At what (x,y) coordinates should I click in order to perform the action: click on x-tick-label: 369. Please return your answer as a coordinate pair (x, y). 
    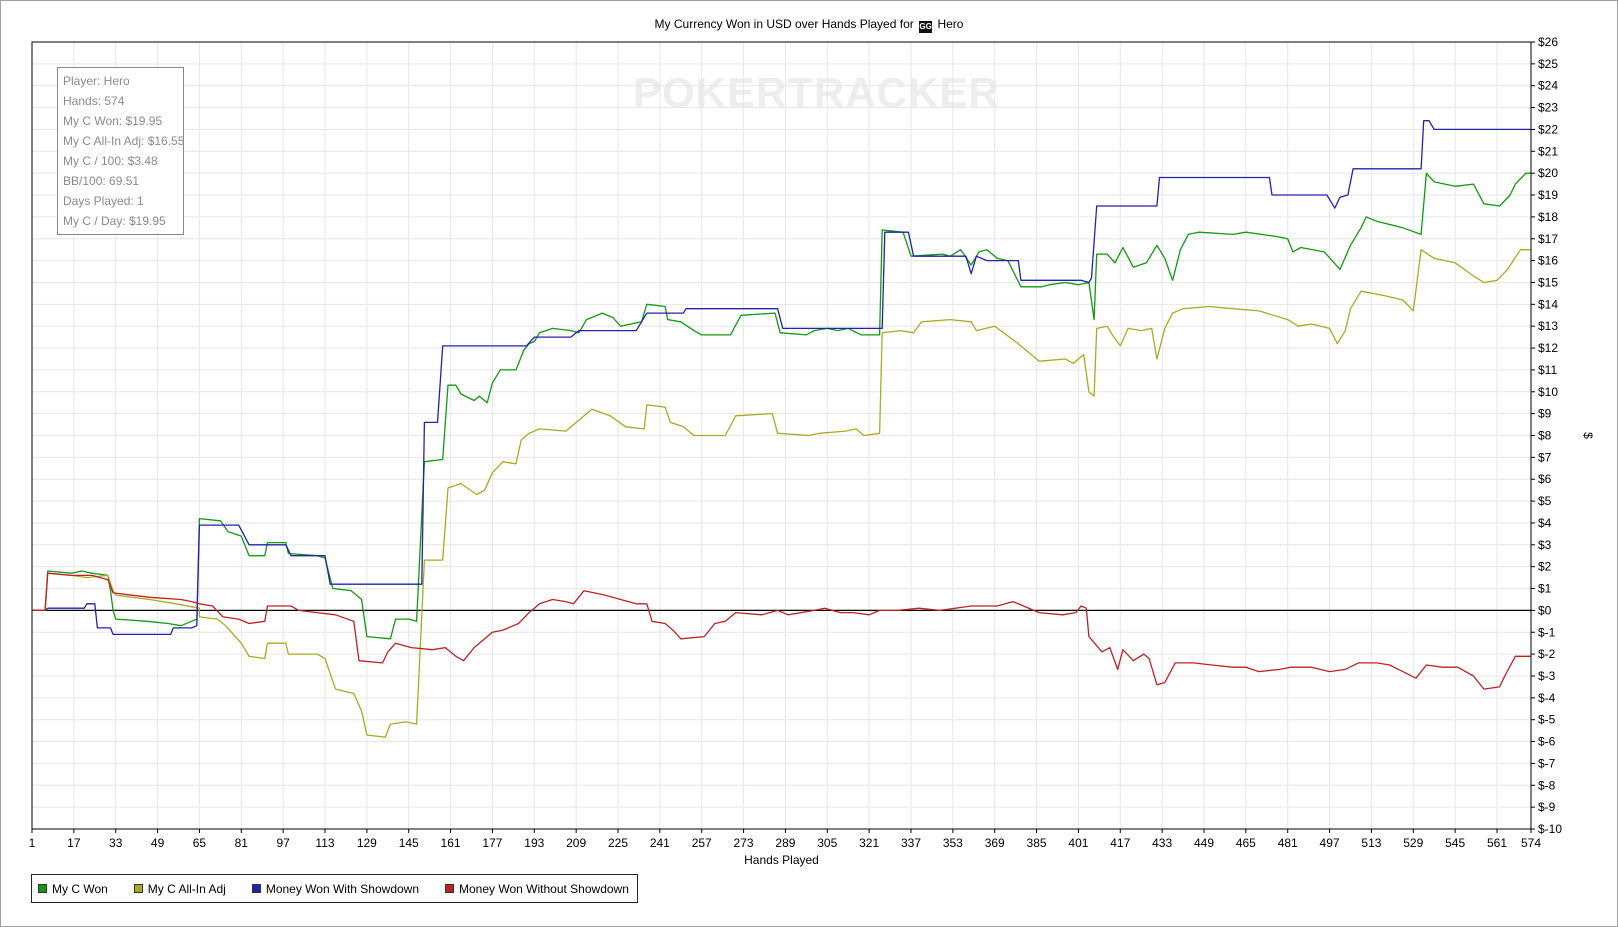
    Looking at the image, I should click on (995, 843).